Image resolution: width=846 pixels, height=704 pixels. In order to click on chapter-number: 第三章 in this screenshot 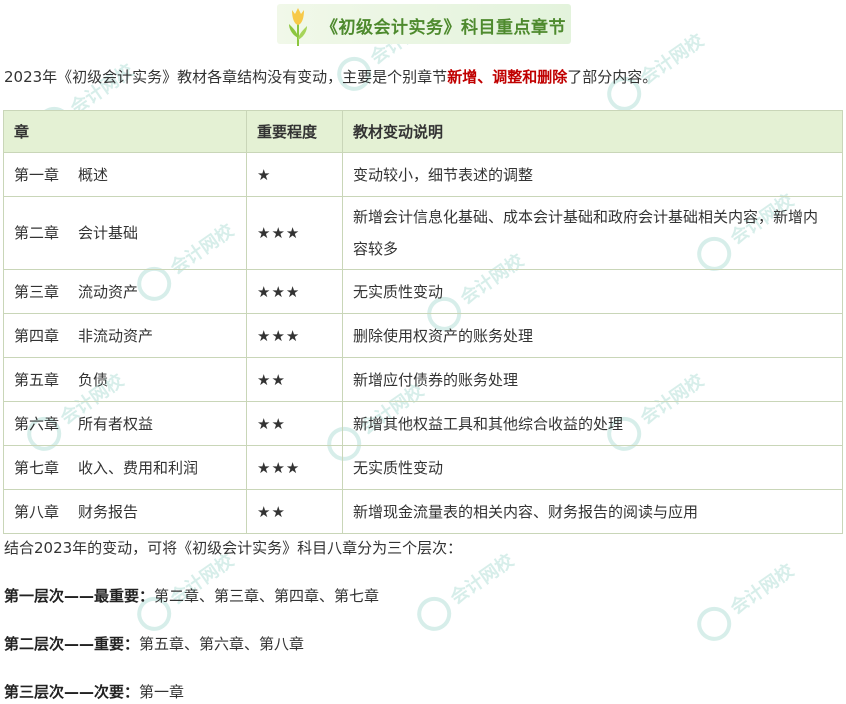, I will do `click(37, 292)`.